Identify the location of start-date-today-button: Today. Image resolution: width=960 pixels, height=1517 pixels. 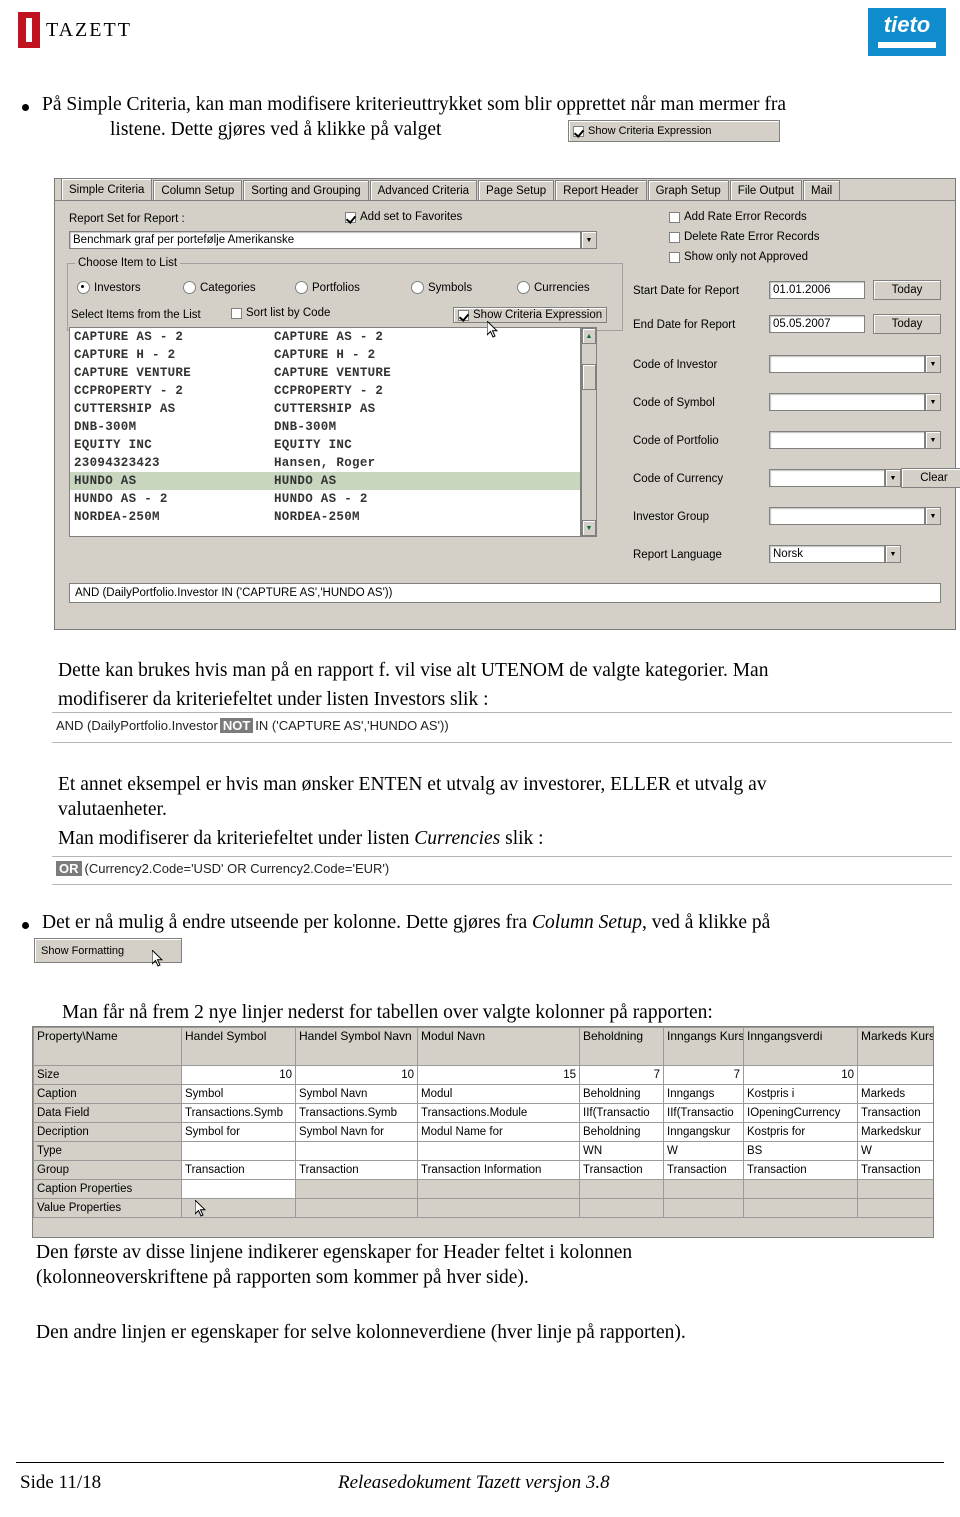
(907, 290).